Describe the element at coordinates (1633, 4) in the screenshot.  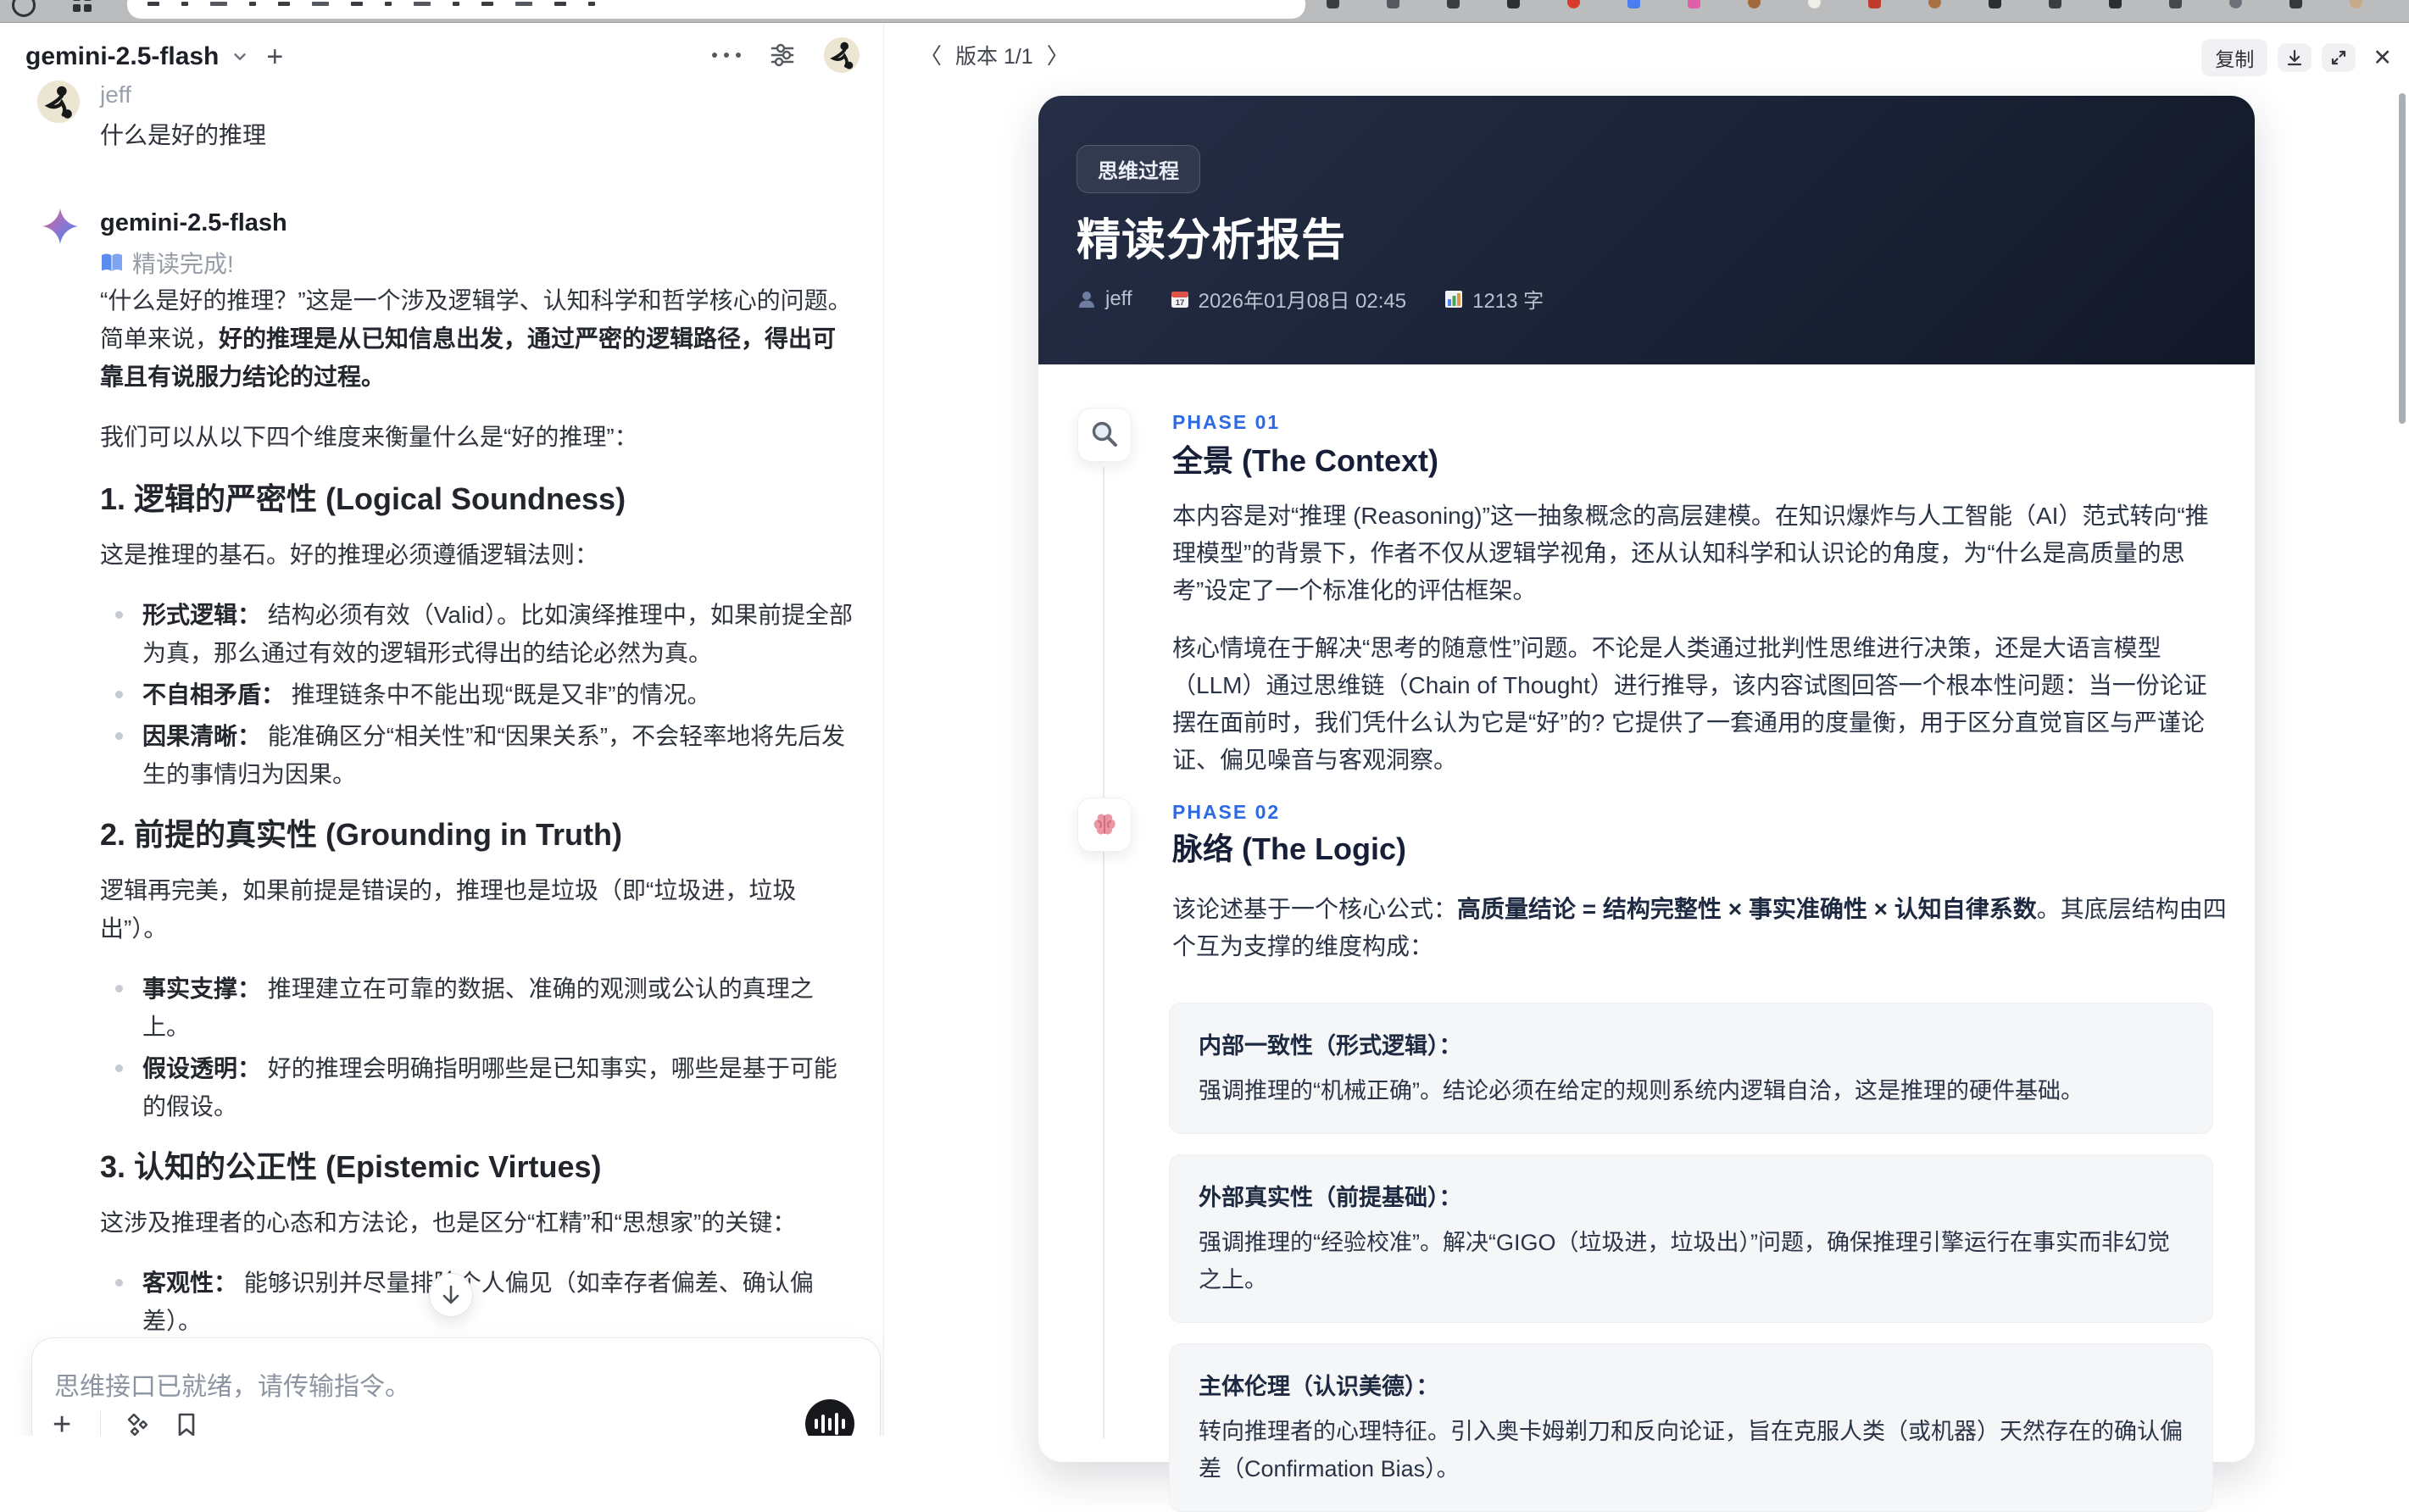
I see `blue-extension-icon` at that location.